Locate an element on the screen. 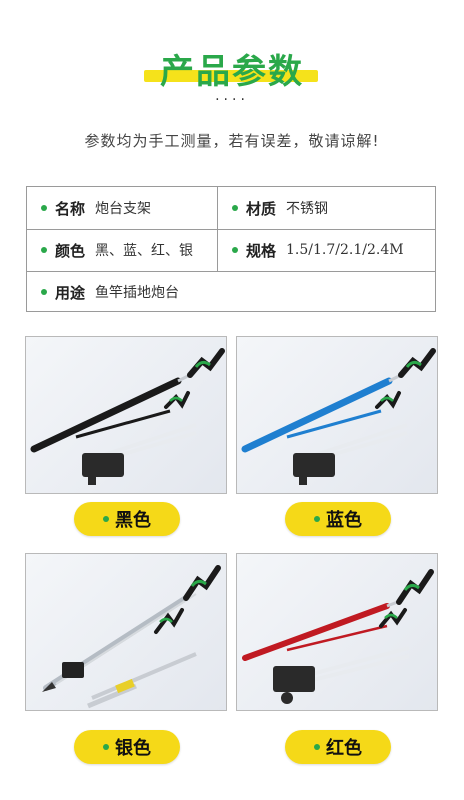 The image size is (464, 800). spec-label: 名称 is located at coordinates (70, 208).